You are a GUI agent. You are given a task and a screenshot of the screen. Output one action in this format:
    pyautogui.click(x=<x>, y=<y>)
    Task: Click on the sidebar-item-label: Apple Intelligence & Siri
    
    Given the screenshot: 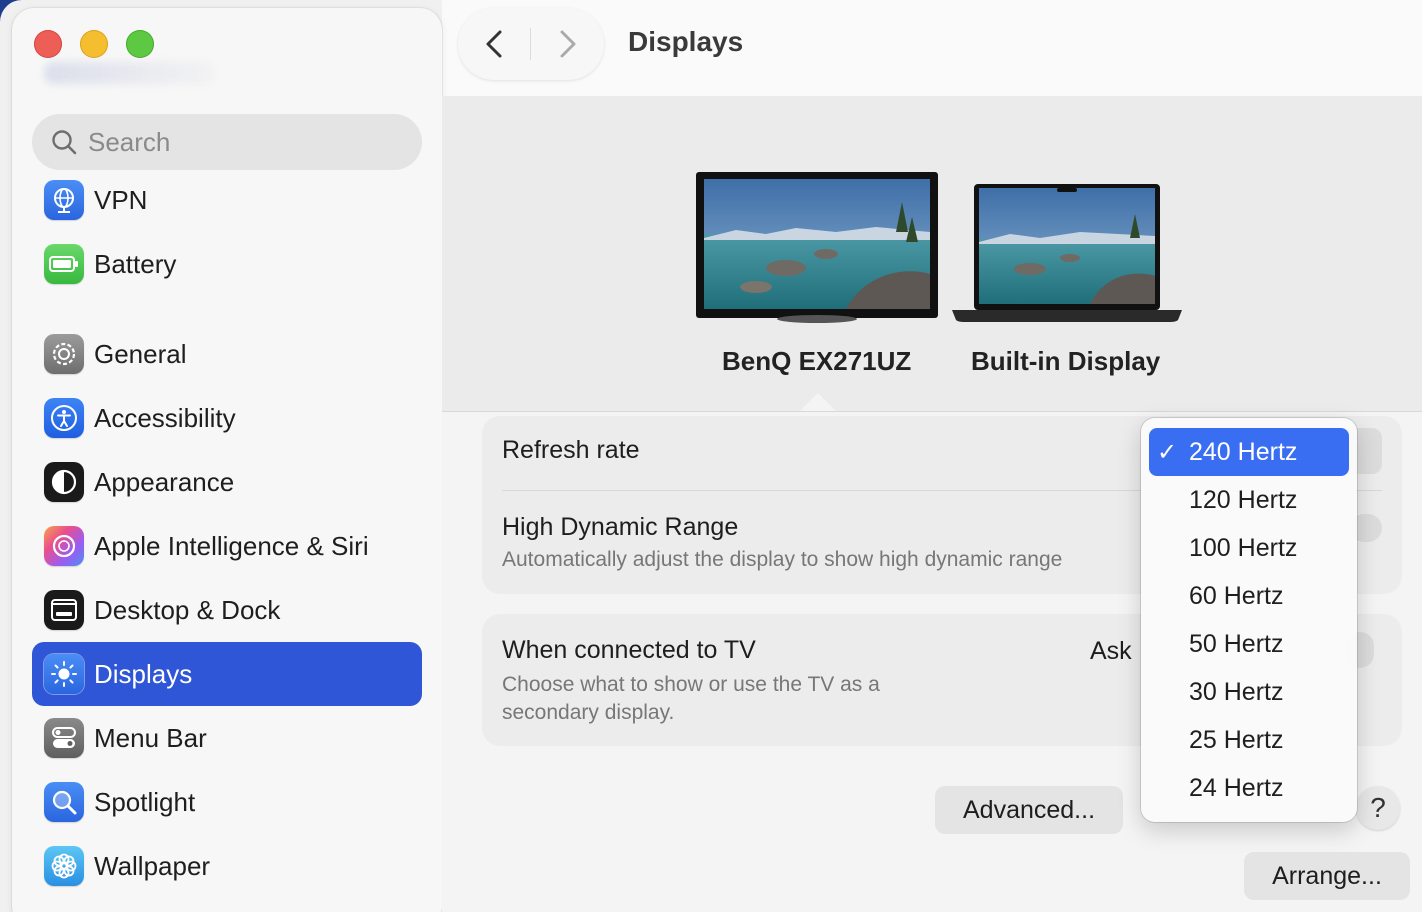 What is the action you would take?
    pyautogui.click(x=231, y=545)
    